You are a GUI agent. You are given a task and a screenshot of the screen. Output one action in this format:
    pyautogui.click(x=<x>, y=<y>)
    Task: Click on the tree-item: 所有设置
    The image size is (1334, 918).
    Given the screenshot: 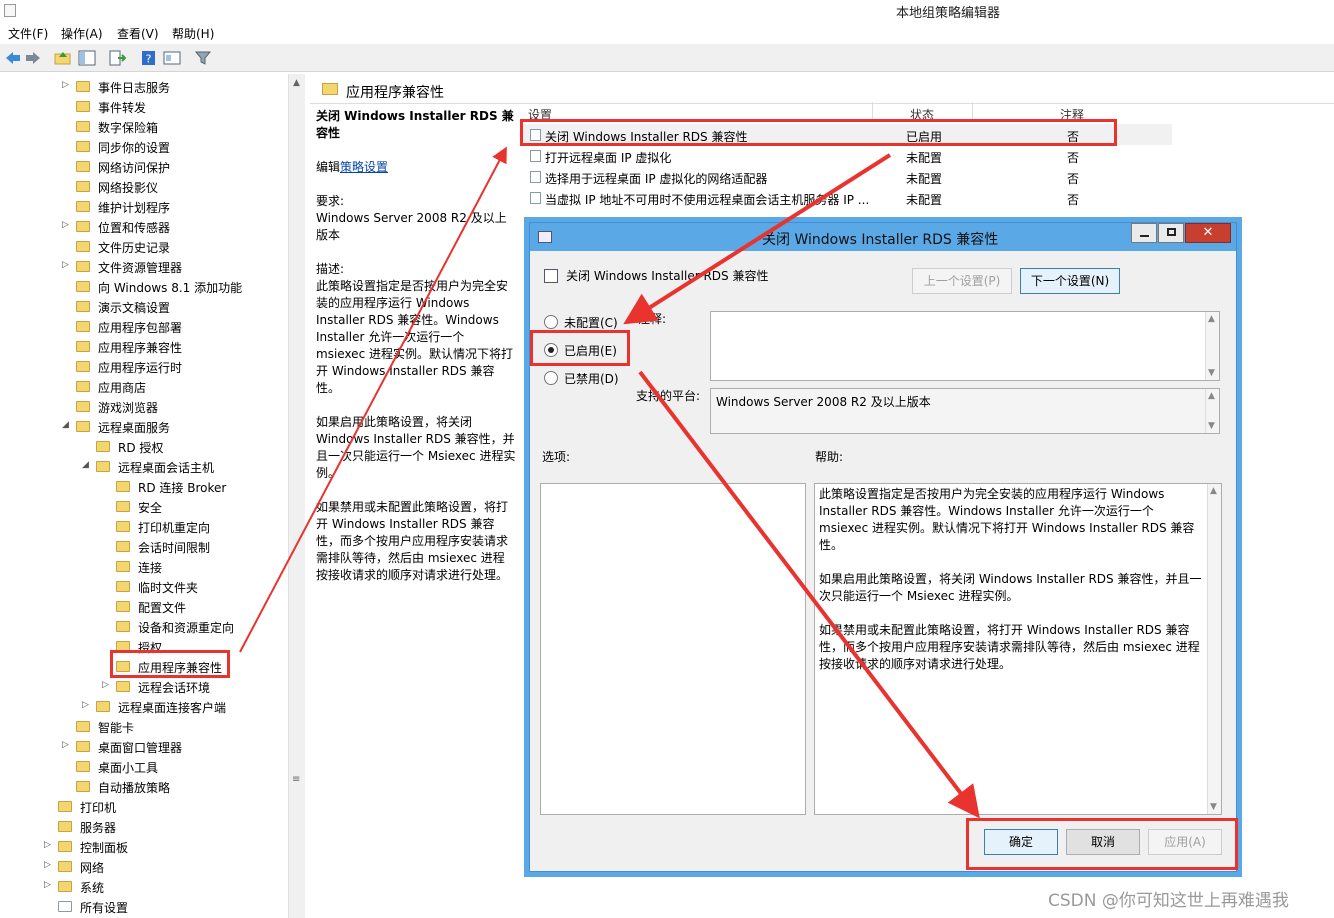 What is the action you would take?
    pyautogui.click(x=162, y=906)
    